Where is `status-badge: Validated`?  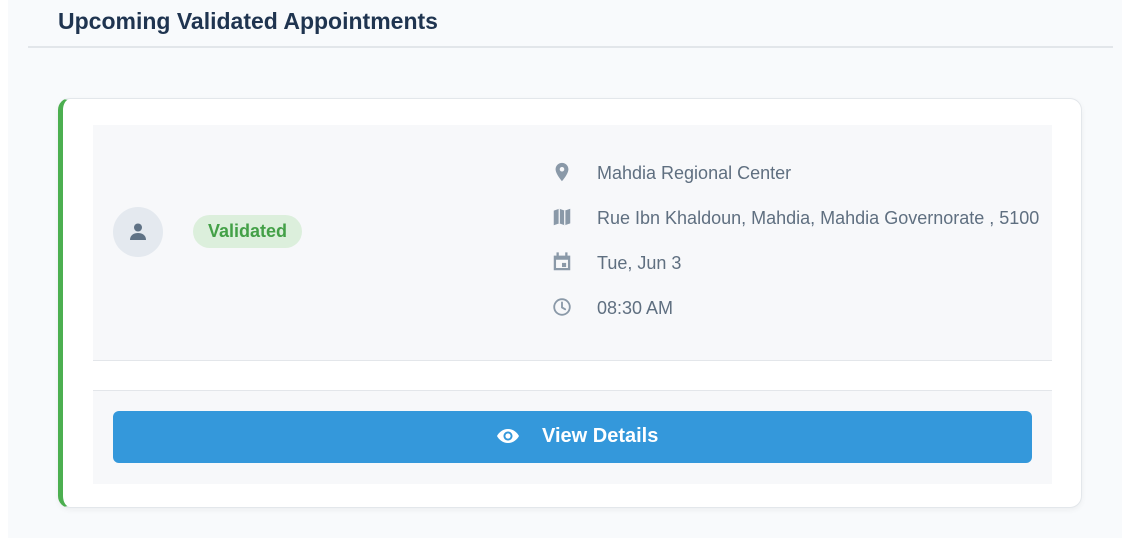
status-badge: Validated is located at coordinates (248, 231).